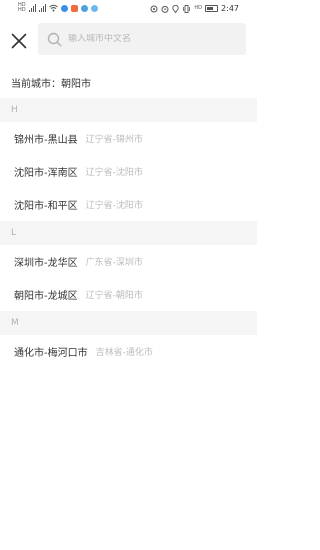 This screenshot has width=320, height=550. Describe the element at coordinates (64, 8) in the screenshot. I see `app-notification-icon` at that location.